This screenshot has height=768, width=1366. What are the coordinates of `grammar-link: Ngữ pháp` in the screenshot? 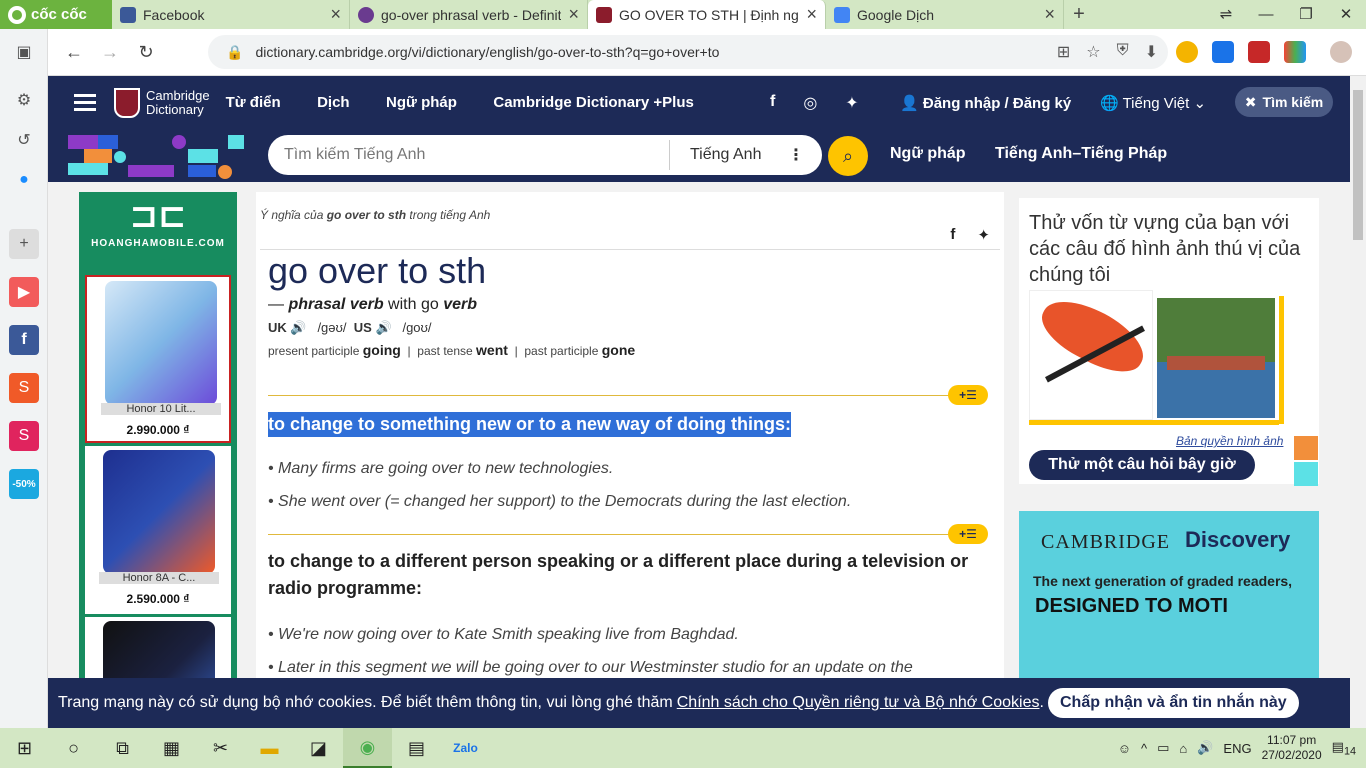 It's located at (928, 154).